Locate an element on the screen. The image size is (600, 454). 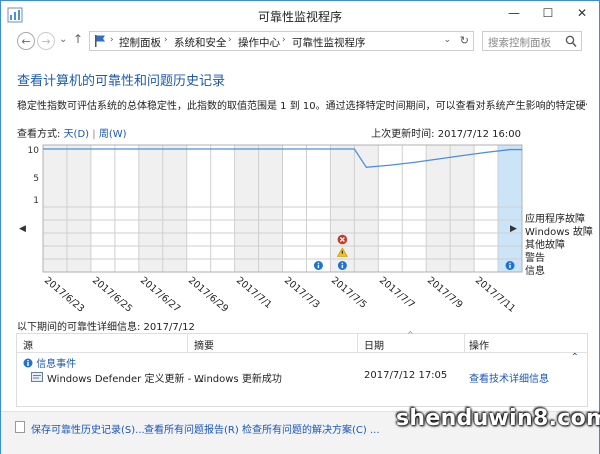
recent-locations-chevron-icon: ⌄ is located at coordinates (63, 39).